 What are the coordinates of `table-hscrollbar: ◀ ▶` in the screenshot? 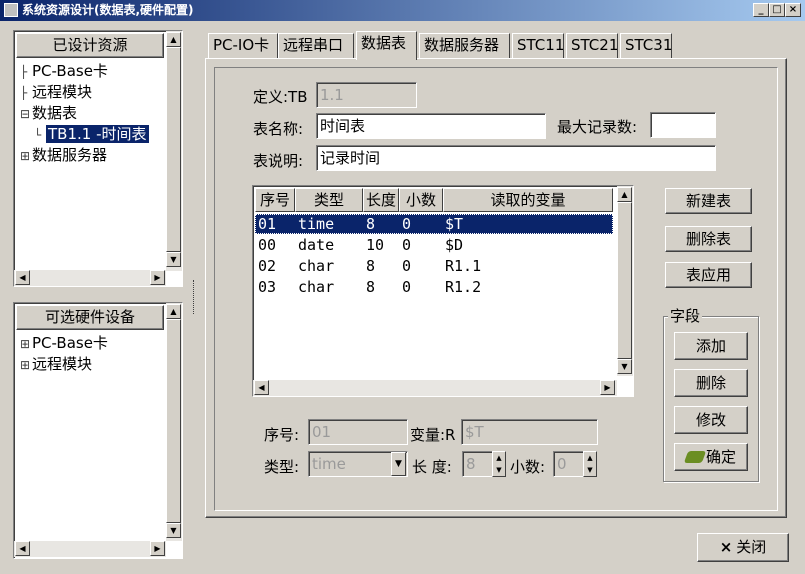 It's located at (435, 388).